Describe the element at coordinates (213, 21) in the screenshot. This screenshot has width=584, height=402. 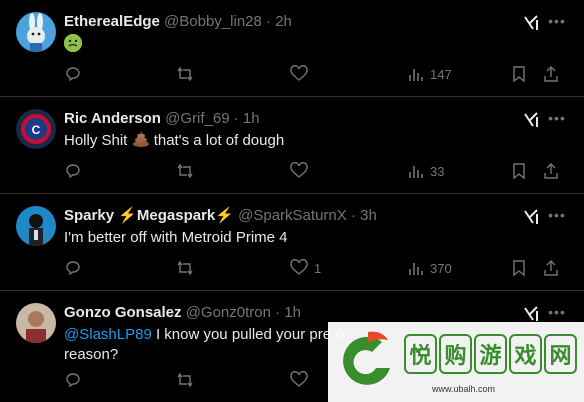
I see `user-handle: @Bobby_lin28` at that location.